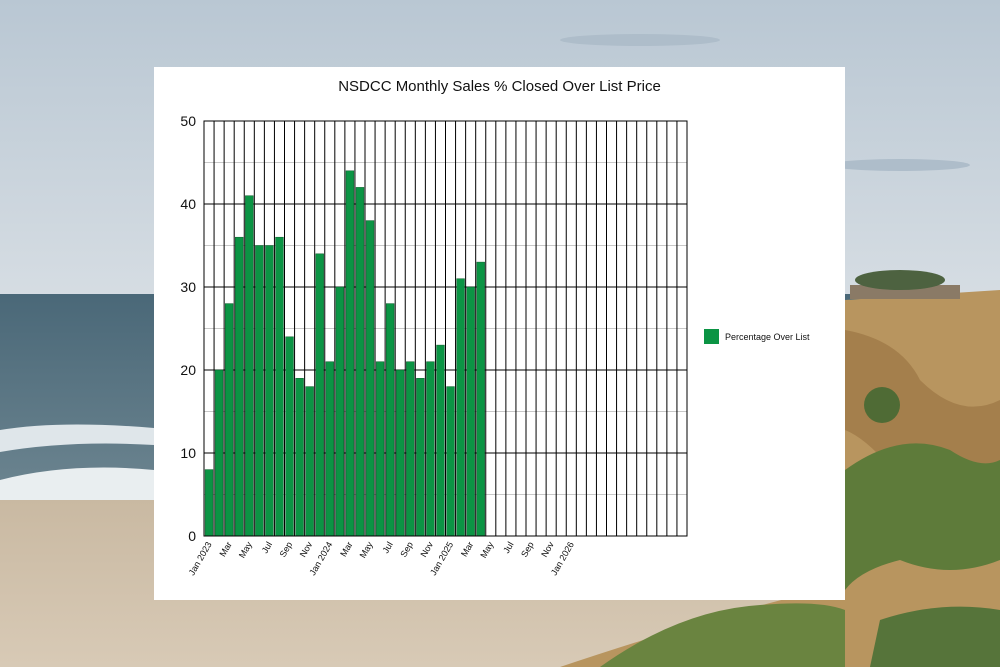 The height and width of the screenshot is (667, 1000). What do you see at coordinates (188, 287) in the screenshot?
I see `y-tick-label: 30` at bounding box center [188, 287].